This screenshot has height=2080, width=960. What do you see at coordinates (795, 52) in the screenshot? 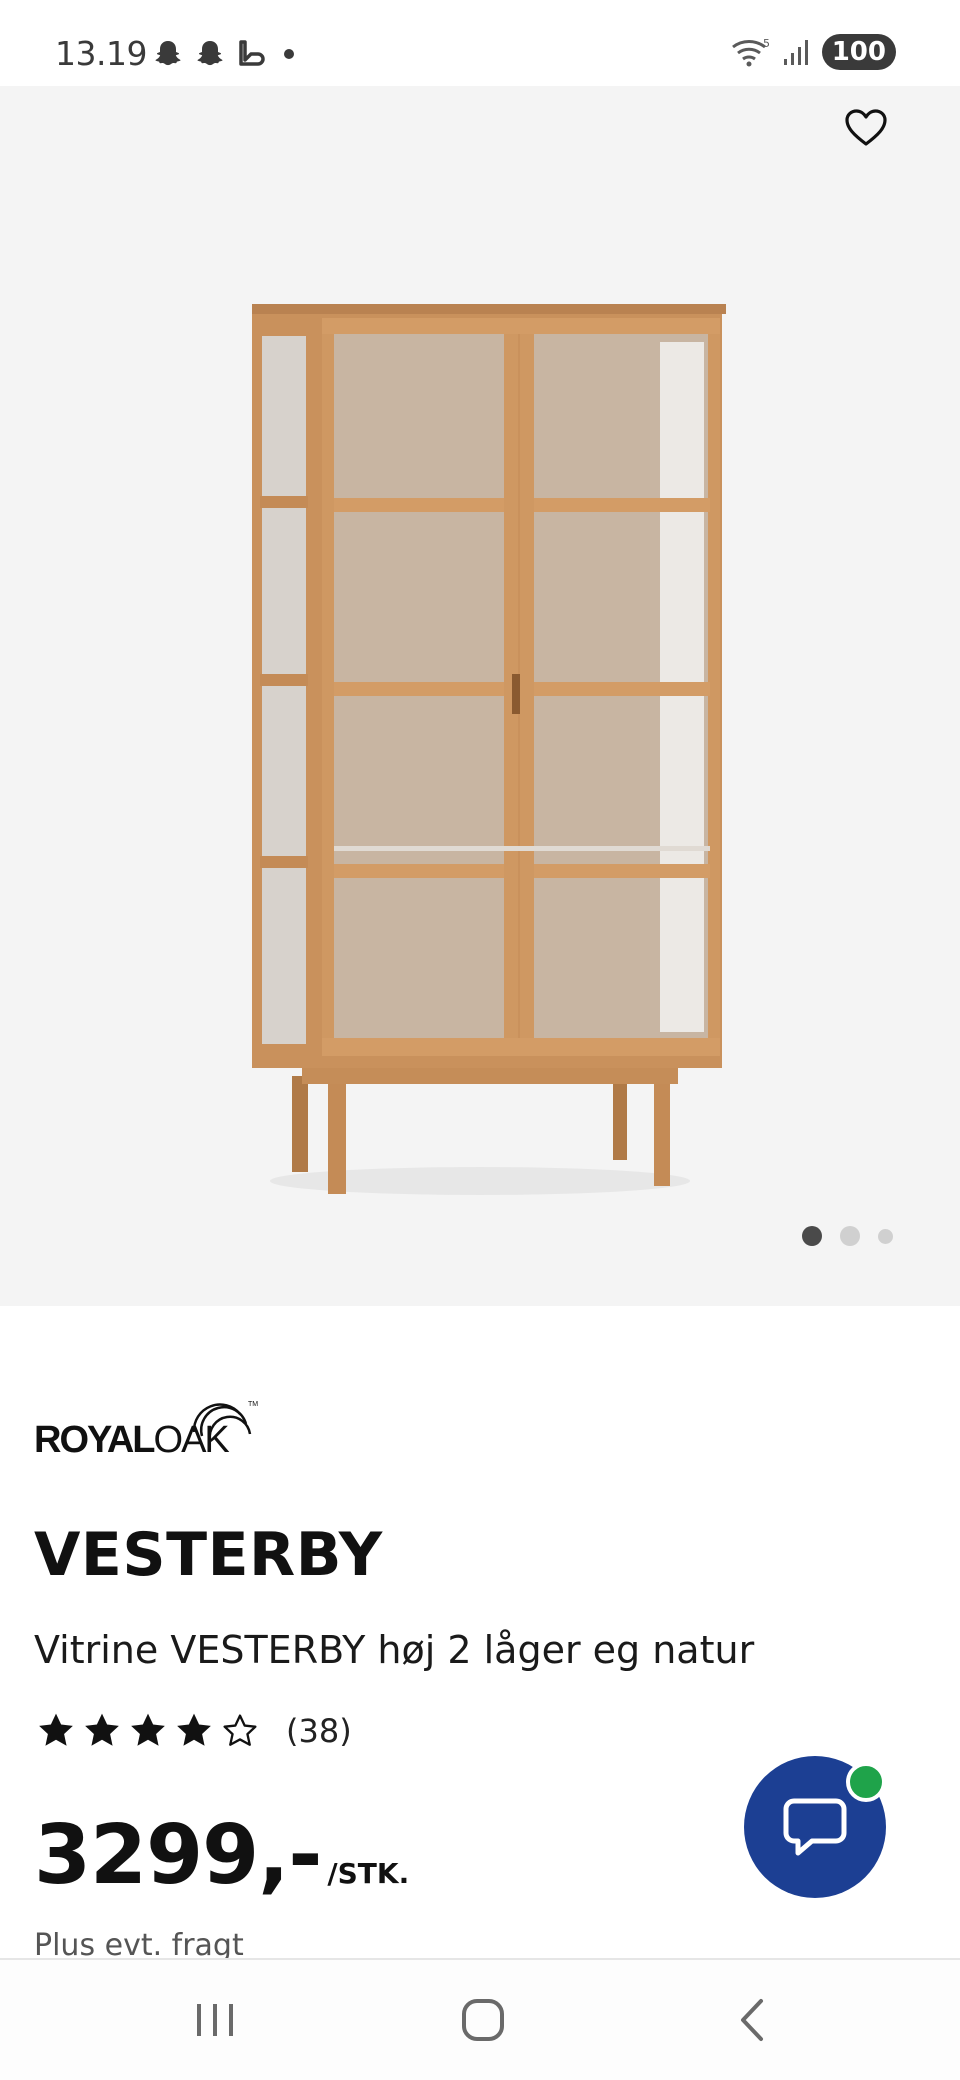
I see `signal-icon` at bounding box center [795, 52].